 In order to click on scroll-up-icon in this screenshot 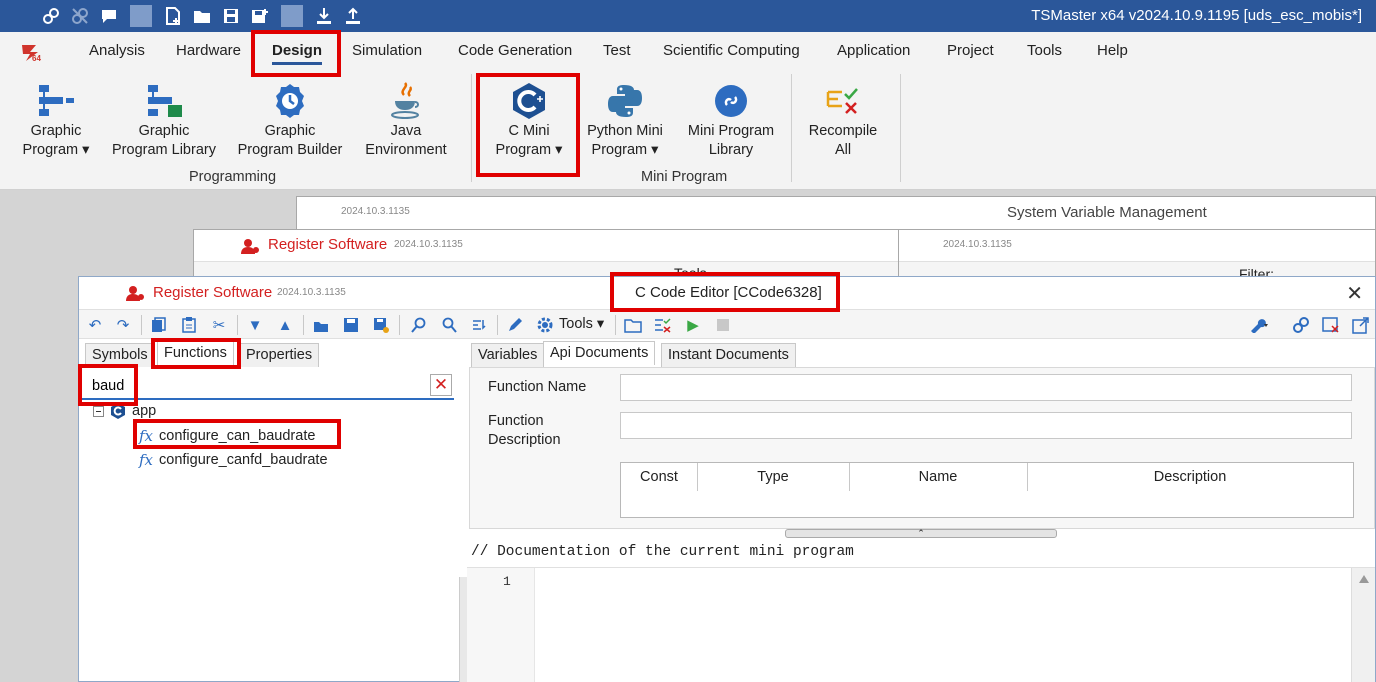, I will do `click(1364, 579)`.